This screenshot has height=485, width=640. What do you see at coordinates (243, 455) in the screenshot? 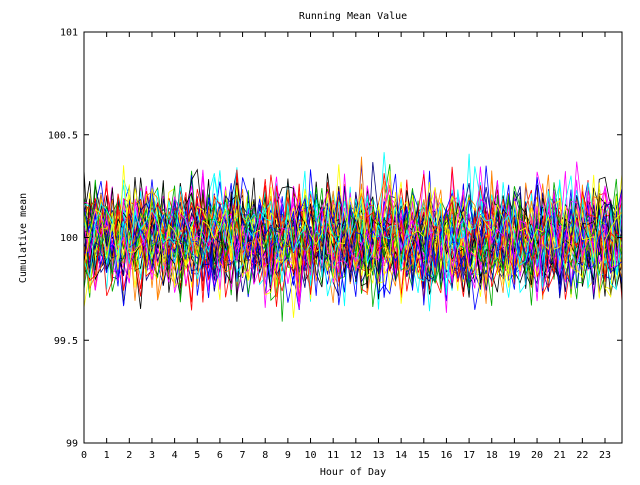
I see `x-tick-label: 7` at bounding box center [243, 455].